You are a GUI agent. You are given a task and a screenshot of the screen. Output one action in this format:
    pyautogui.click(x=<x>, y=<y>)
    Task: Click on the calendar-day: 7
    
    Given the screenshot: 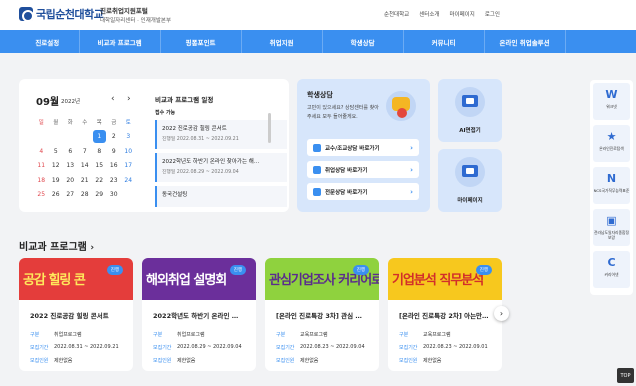 What is the action you would take?
    pyautogui.click(x=85, y=151)
    